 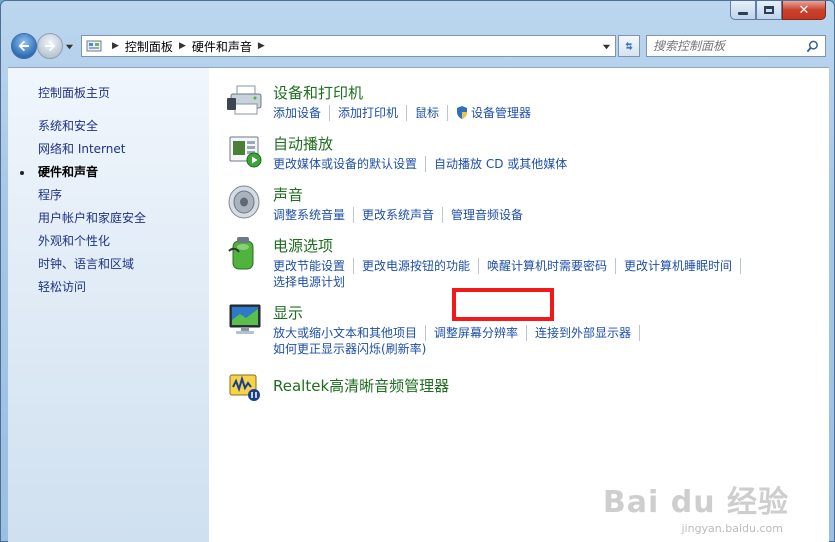 What do you see at coordinates (350, 164) in the screenshot?
I see `link-change-default-media: 更改媒体或设备的默认设置` at bounding box center [350, 164].